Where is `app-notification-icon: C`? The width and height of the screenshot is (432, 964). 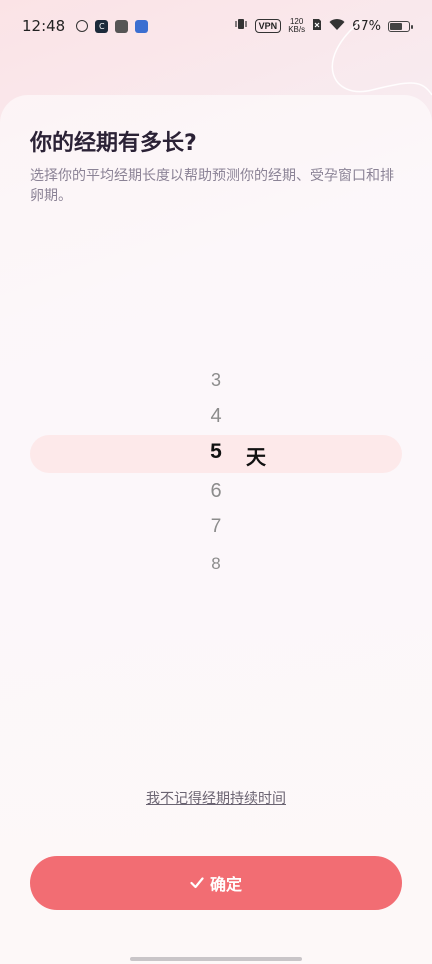 app-notification-icon: C is located at coordinates (102, 26).